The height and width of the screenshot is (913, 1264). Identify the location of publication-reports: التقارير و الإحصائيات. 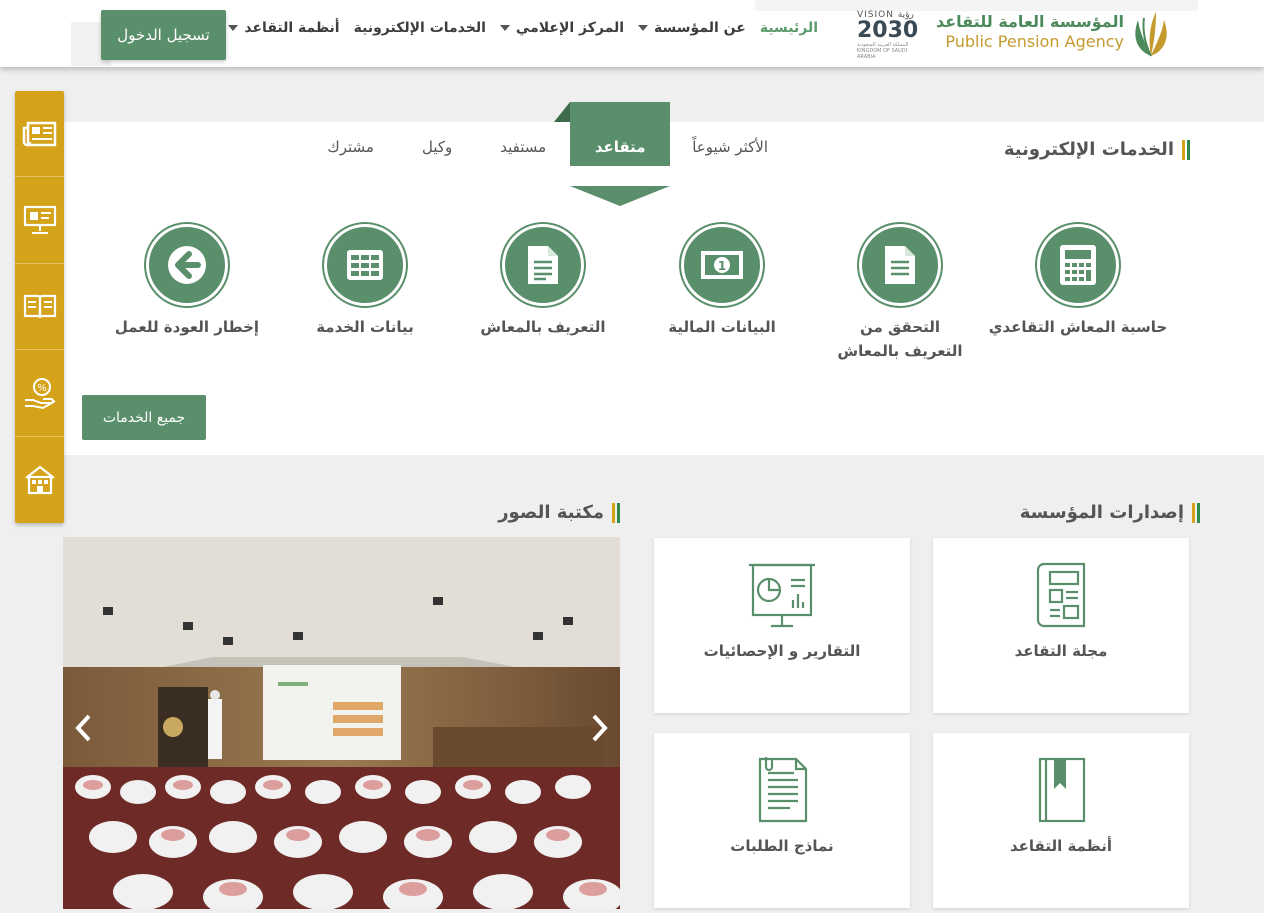
(782, 625).